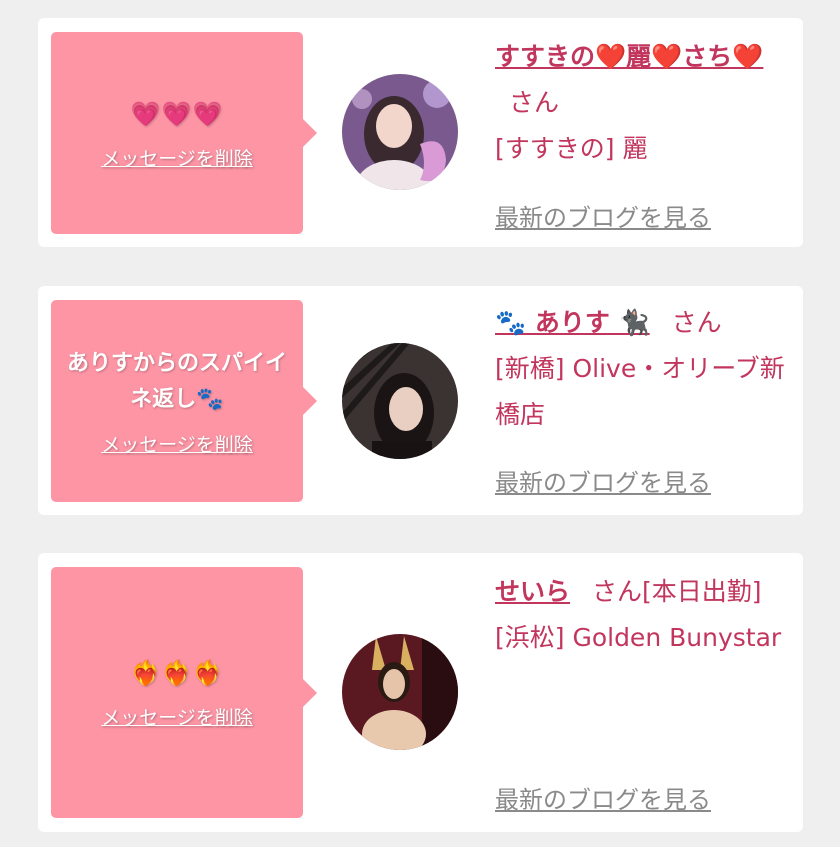 This screenshot has width=840, height=847. What do you see at coordinates (640, 391) in the screenshot?
I see `shop-name: [新橋] Olive・オリーブ新橋店` at bounding box center [640, 391].